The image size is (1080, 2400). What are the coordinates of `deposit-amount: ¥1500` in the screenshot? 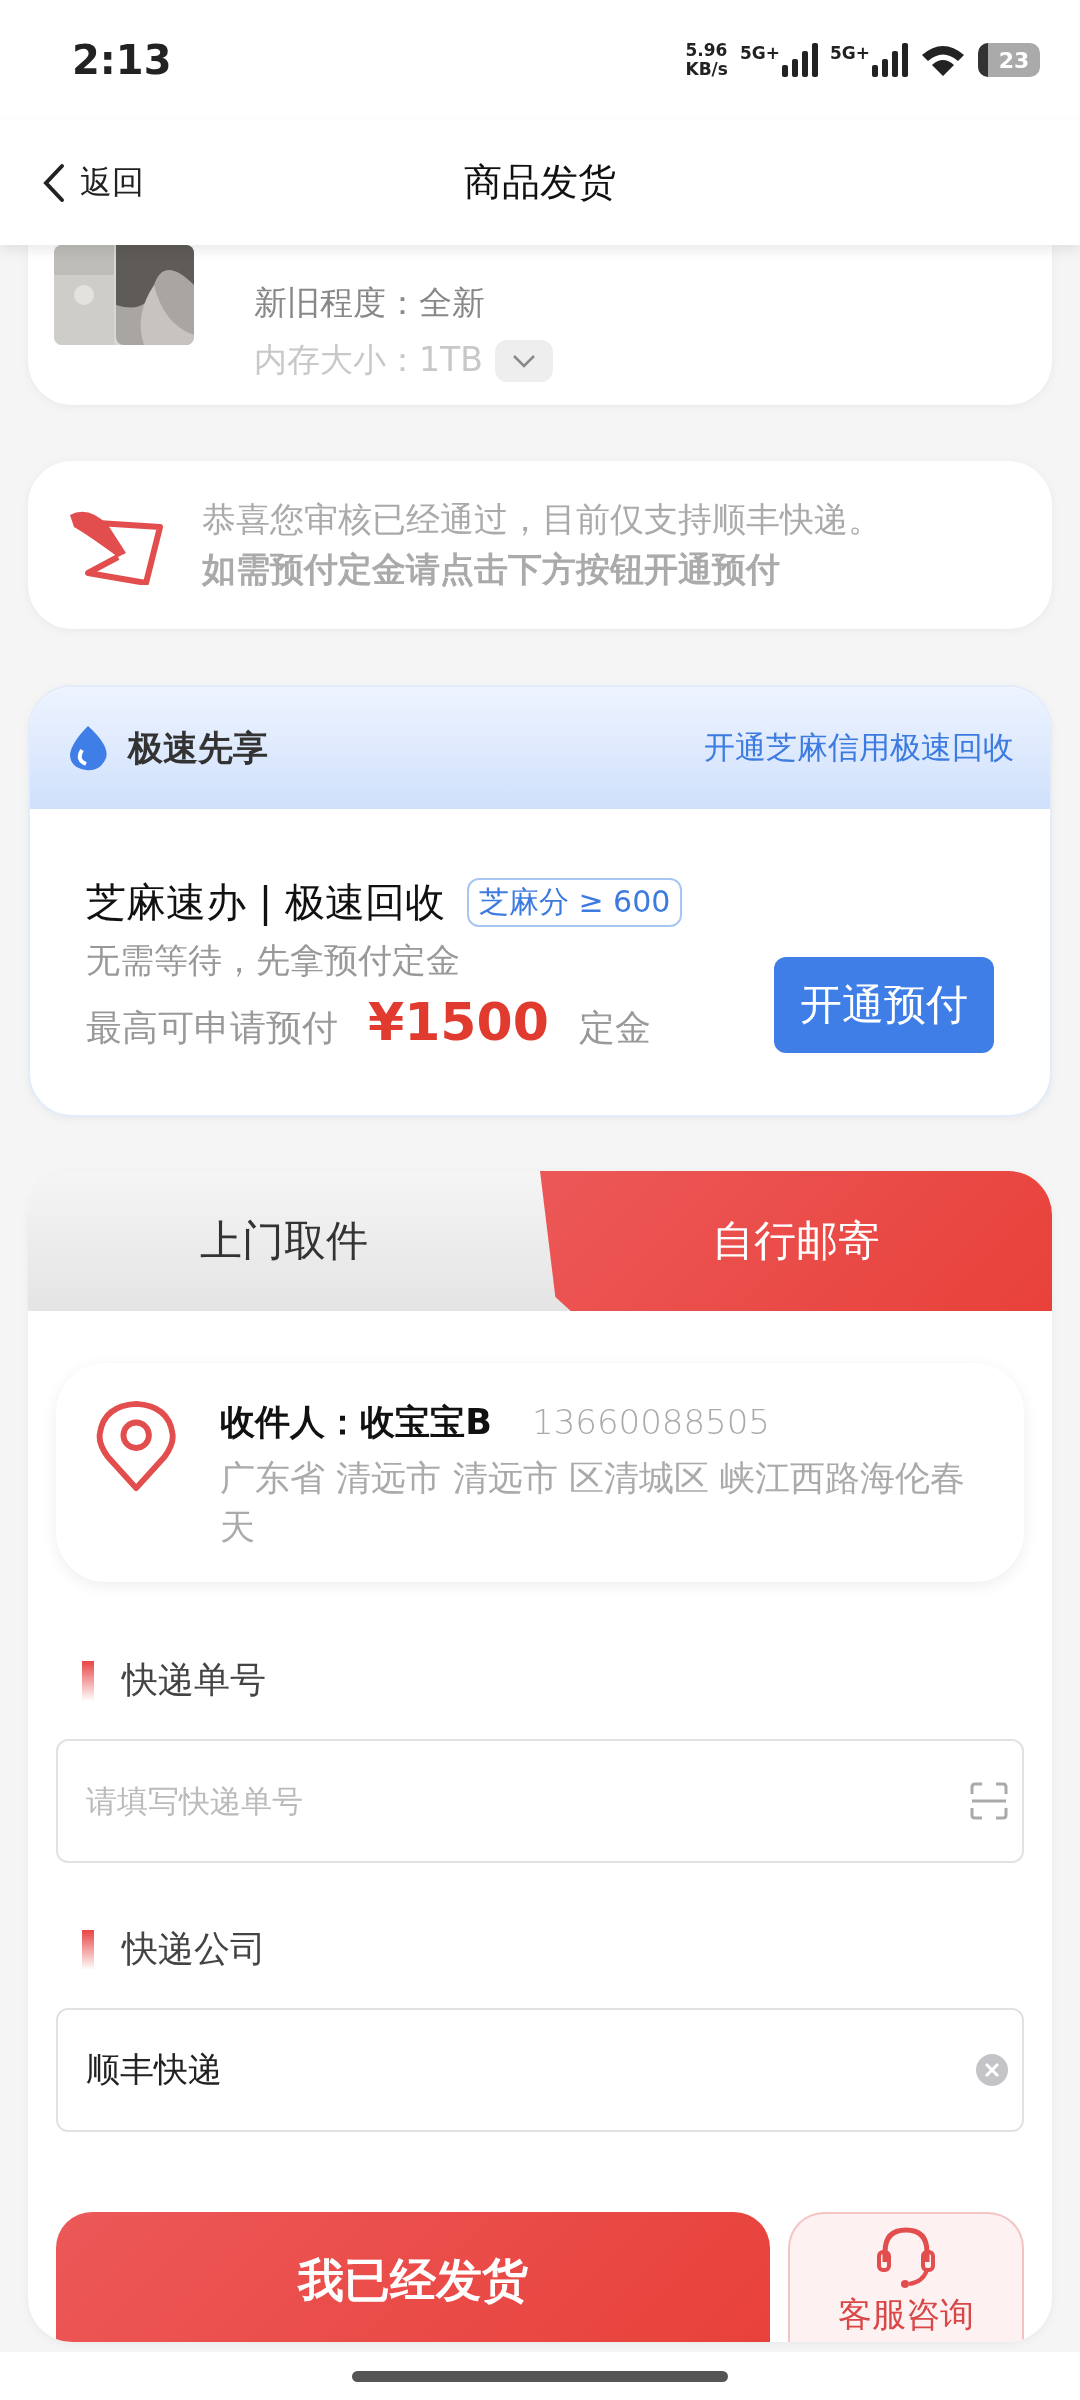 It's located at (458, 1022).